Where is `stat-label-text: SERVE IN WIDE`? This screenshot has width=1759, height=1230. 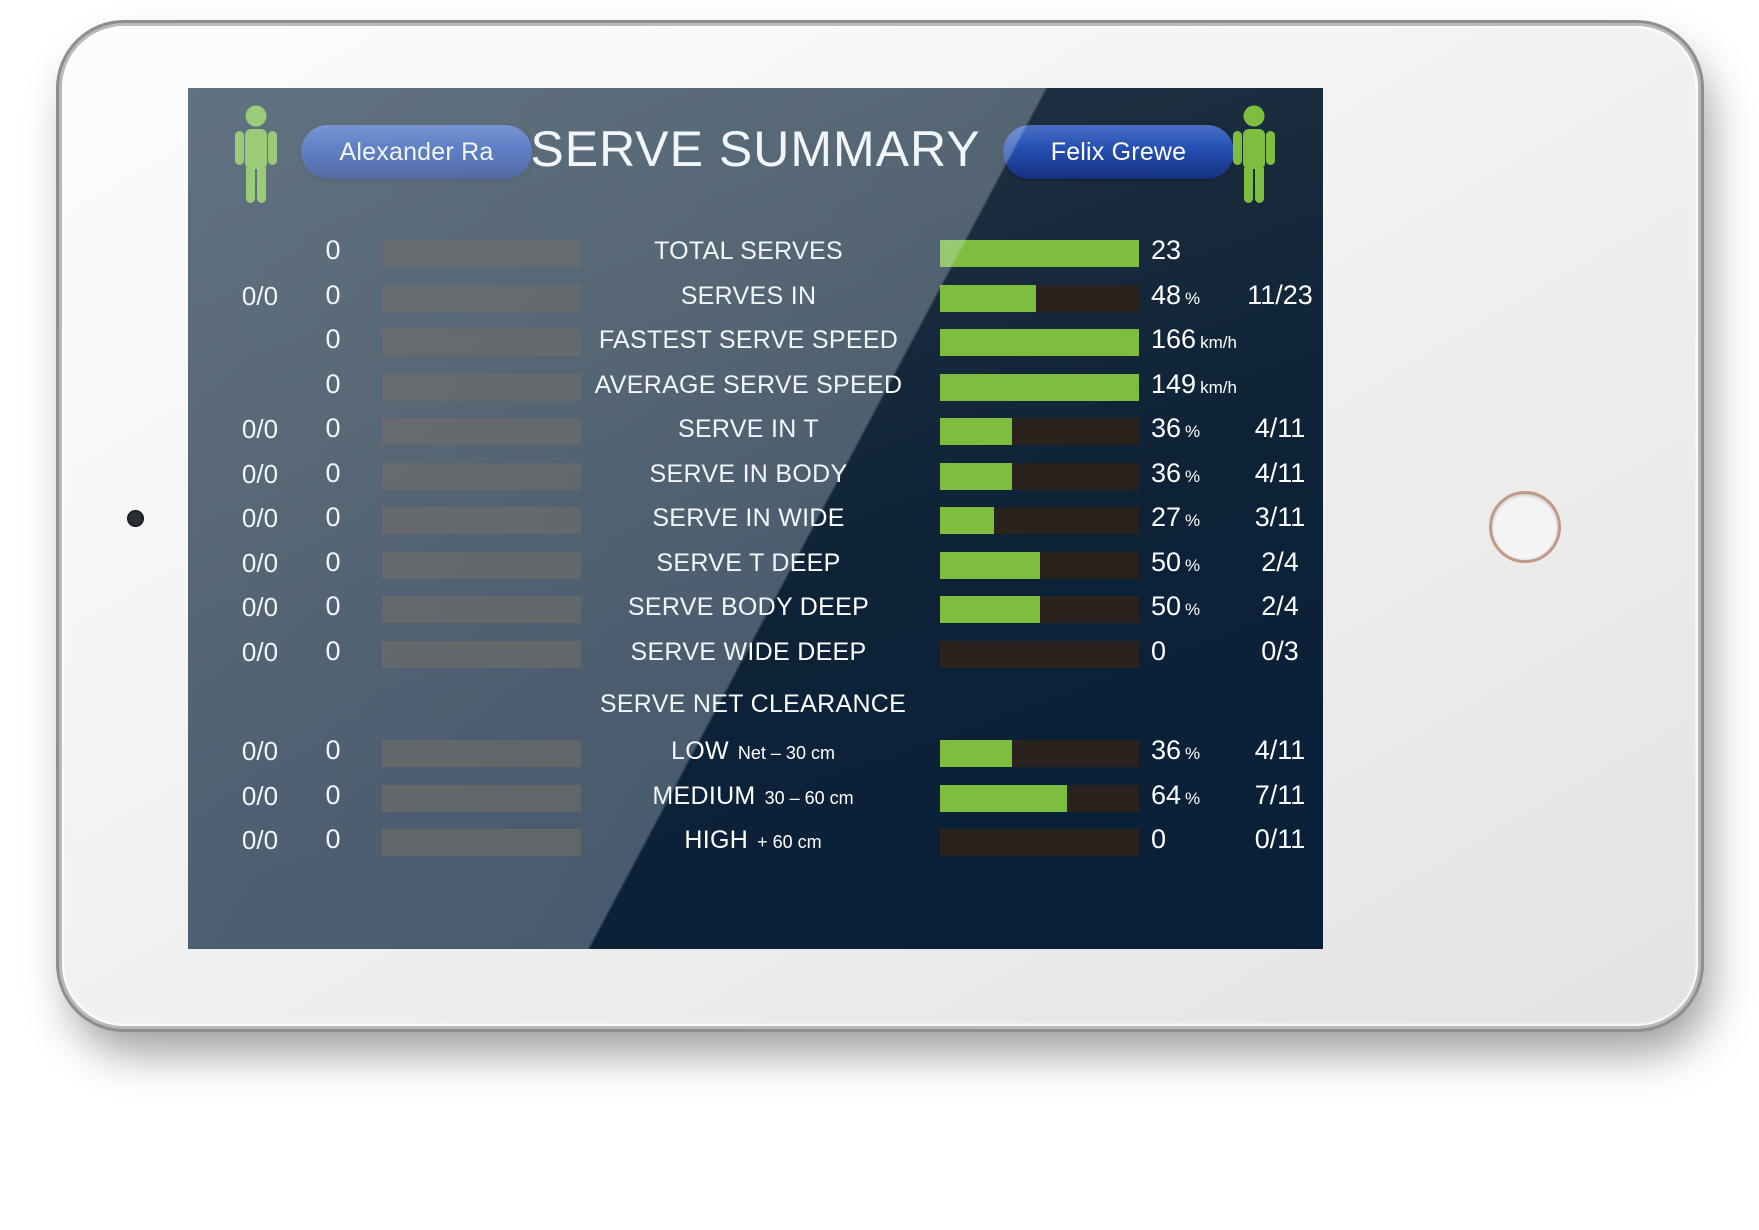
stat-label-text: SERVE IN WIDE is located at coordinates (748, 518).